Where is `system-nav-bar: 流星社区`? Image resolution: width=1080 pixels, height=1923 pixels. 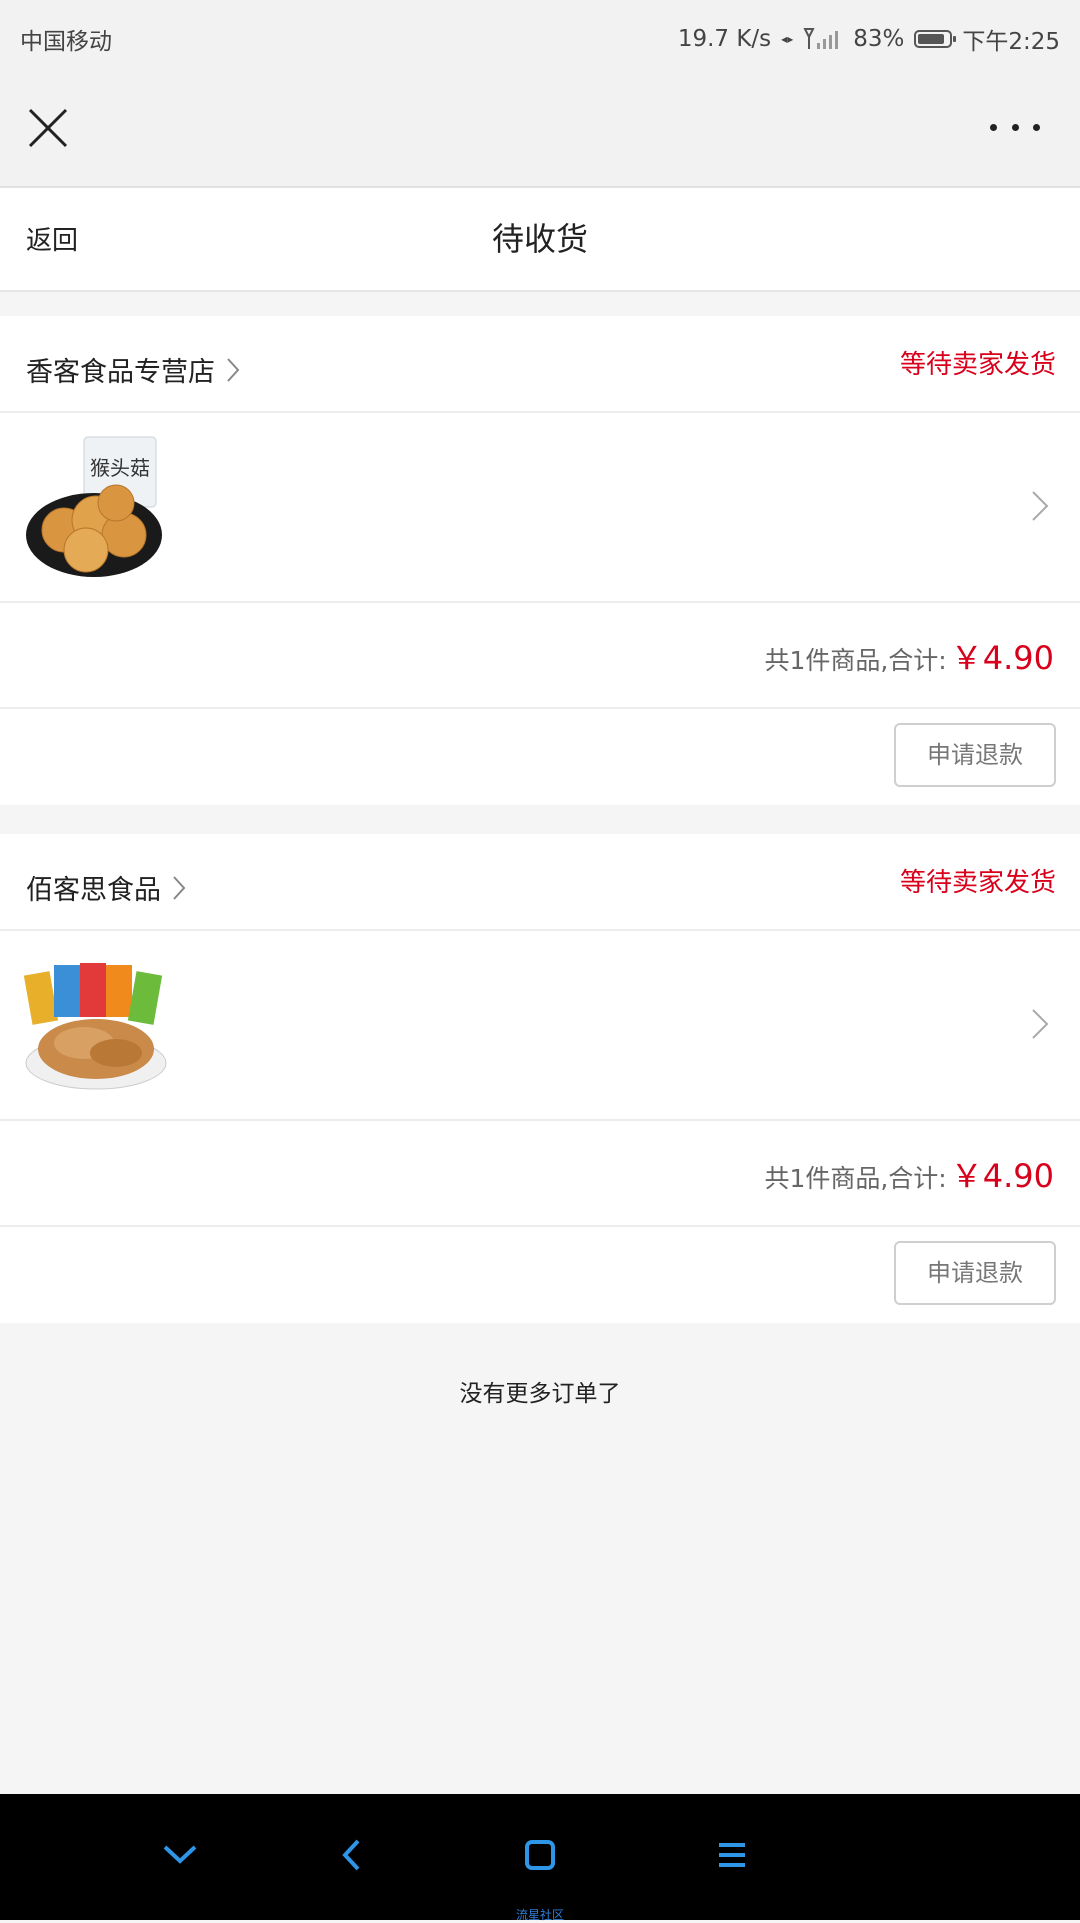 system-nav-bar: 流星社区 is located at coordinates (540, 1858).